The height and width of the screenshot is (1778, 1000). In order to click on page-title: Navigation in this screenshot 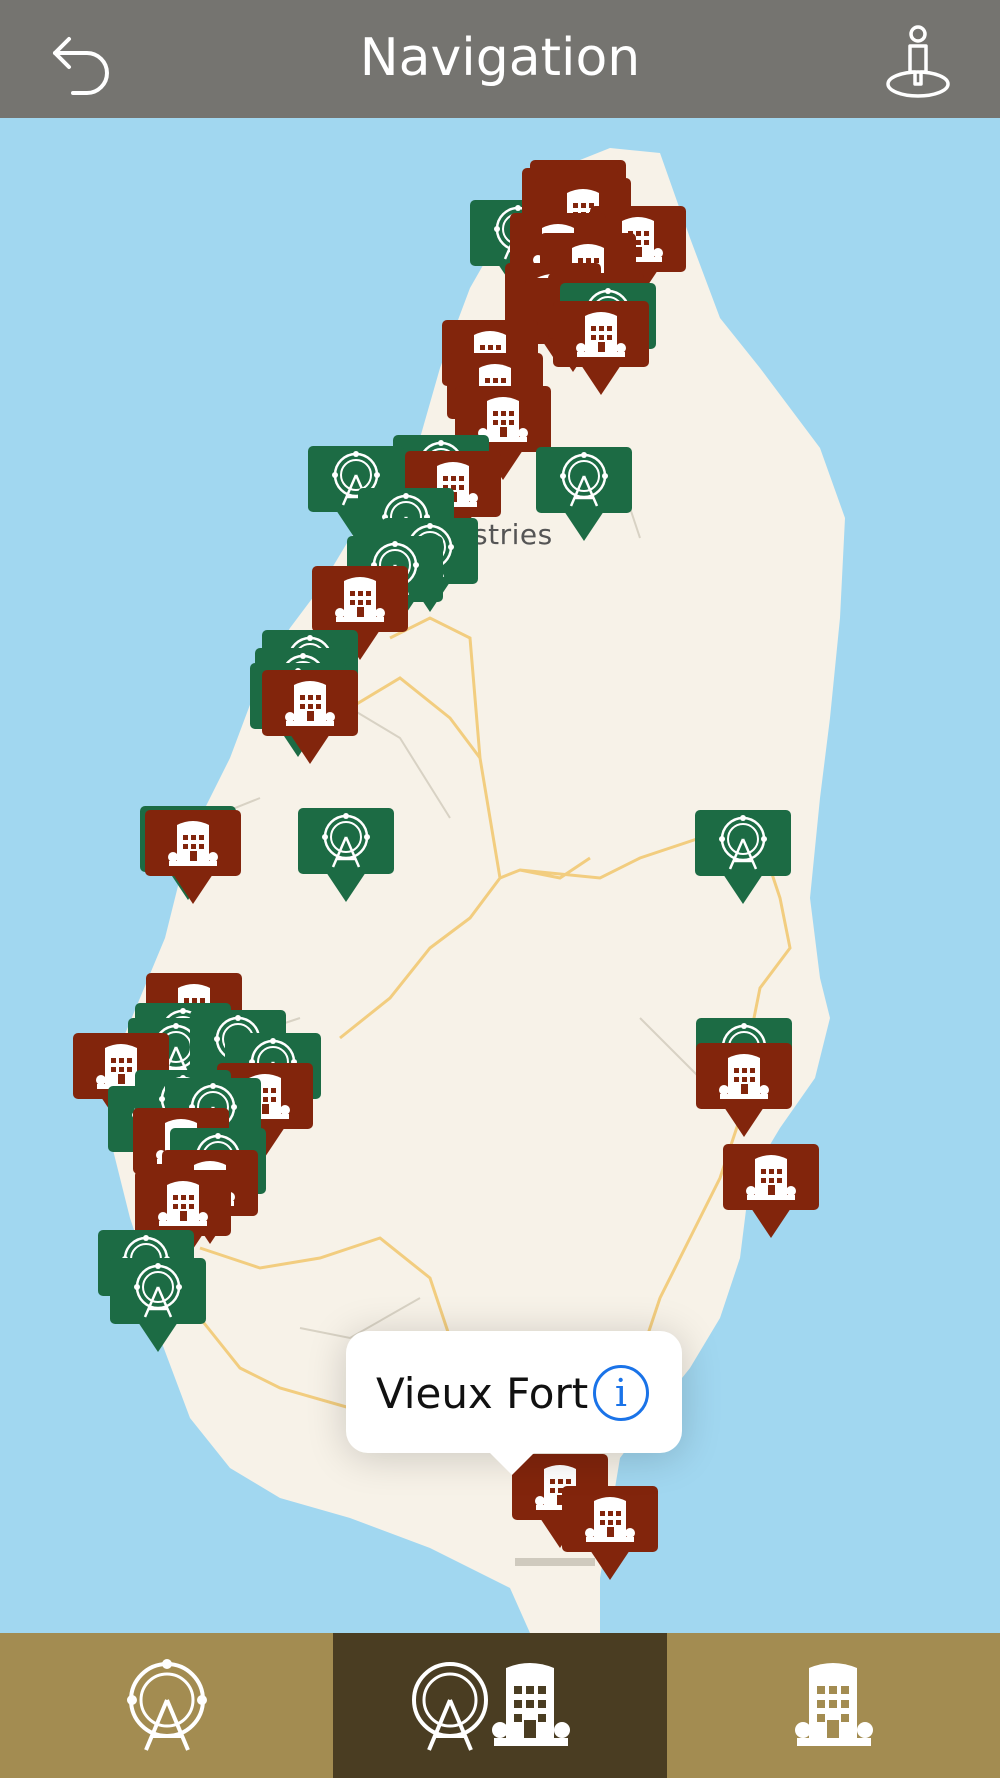, I will do `click(500, 58)`.